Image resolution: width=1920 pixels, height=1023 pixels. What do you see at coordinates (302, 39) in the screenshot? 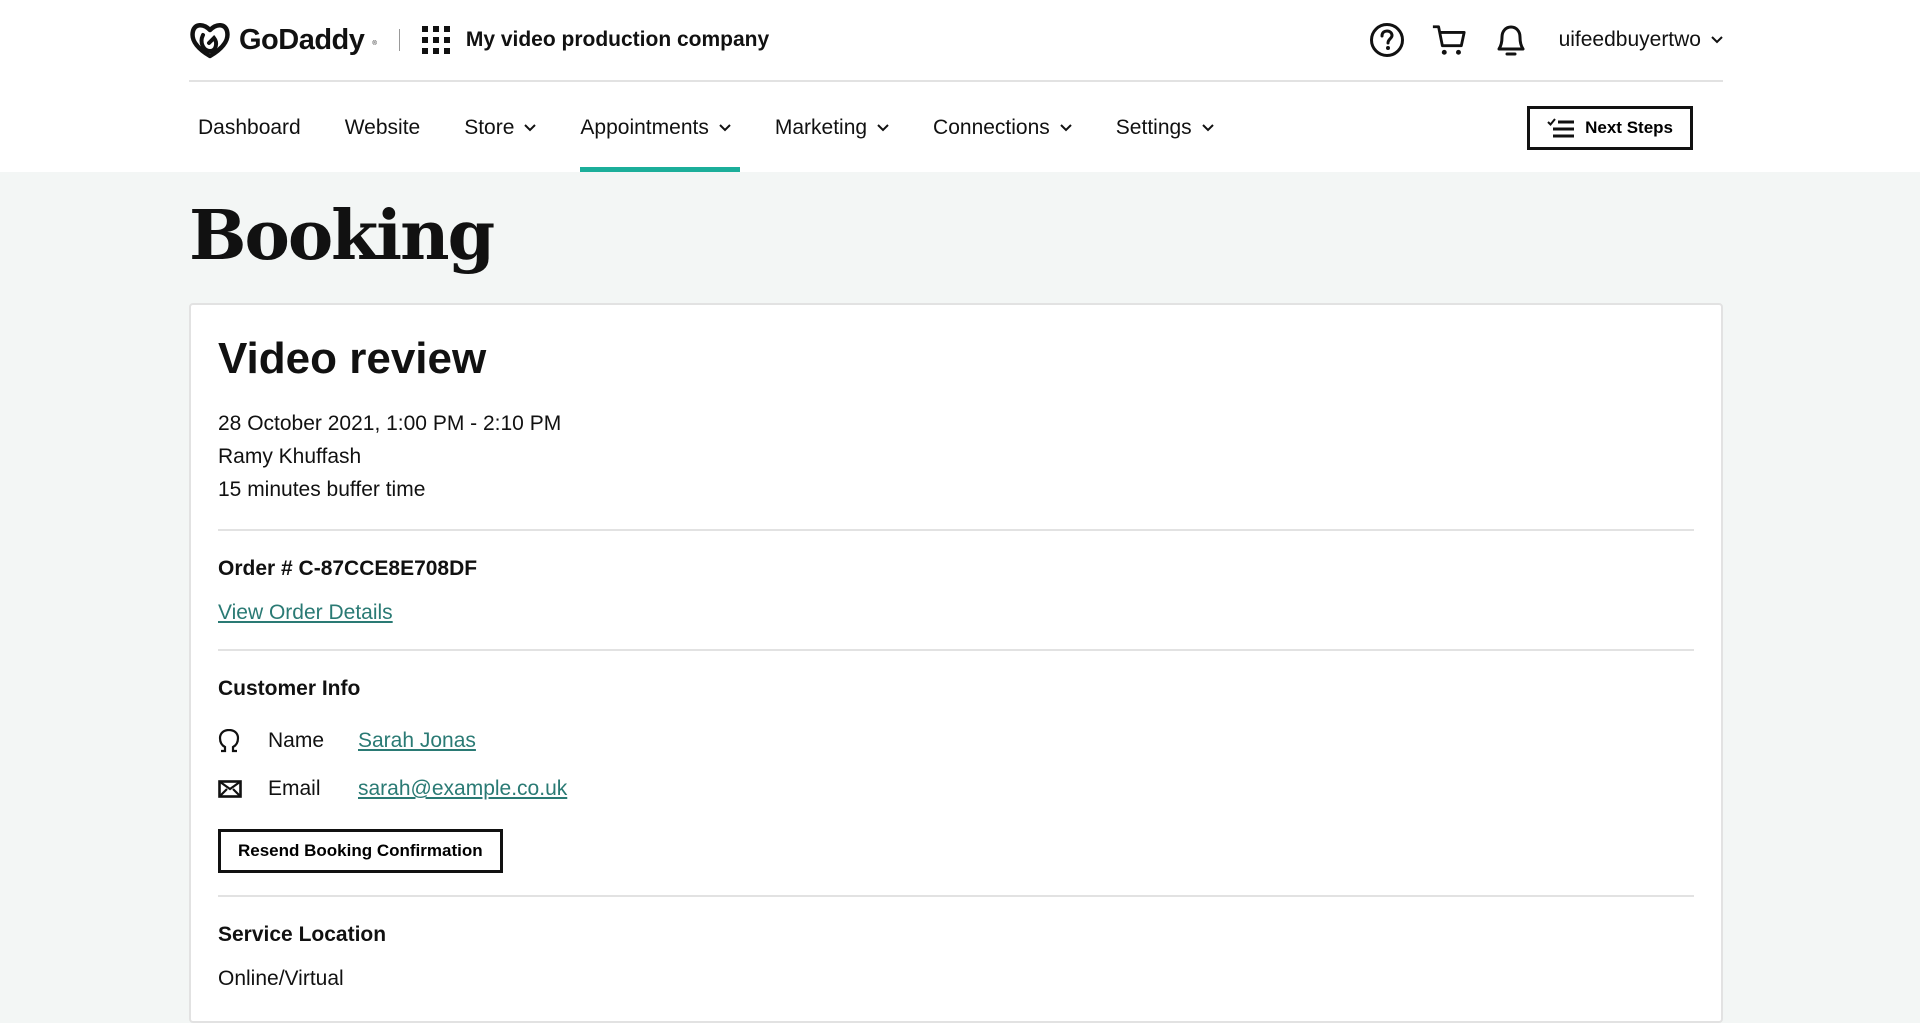
I see `brand-name: GoDaddy` at bounding box center [302, 39].